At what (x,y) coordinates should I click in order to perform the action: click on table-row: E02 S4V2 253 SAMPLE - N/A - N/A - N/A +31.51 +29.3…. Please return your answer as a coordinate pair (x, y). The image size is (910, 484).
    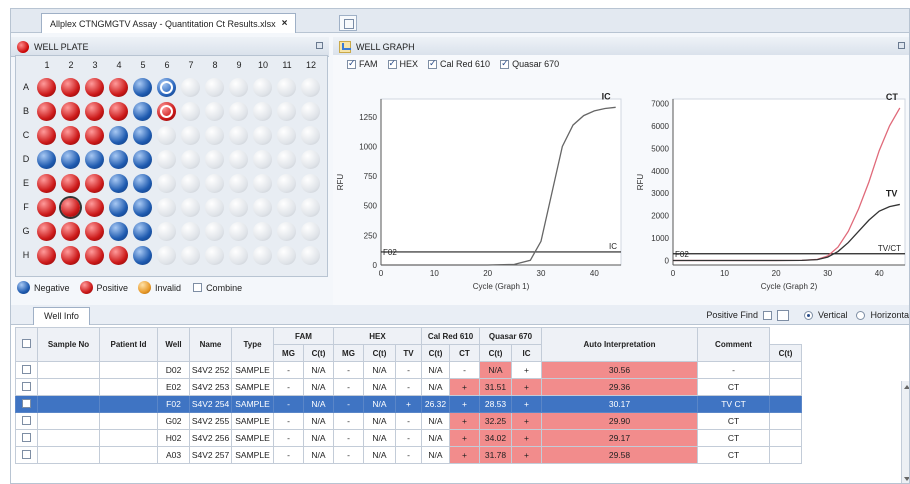
    Looking at the image, I should click on (408, 387).